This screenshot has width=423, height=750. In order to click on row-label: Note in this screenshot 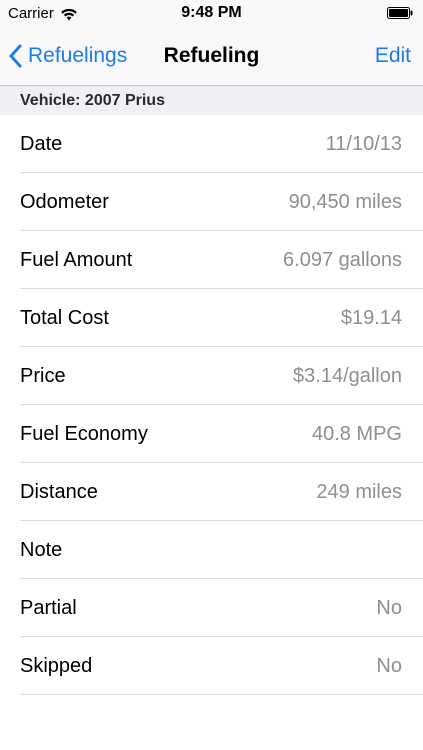, I will do `click(41, 550)`.